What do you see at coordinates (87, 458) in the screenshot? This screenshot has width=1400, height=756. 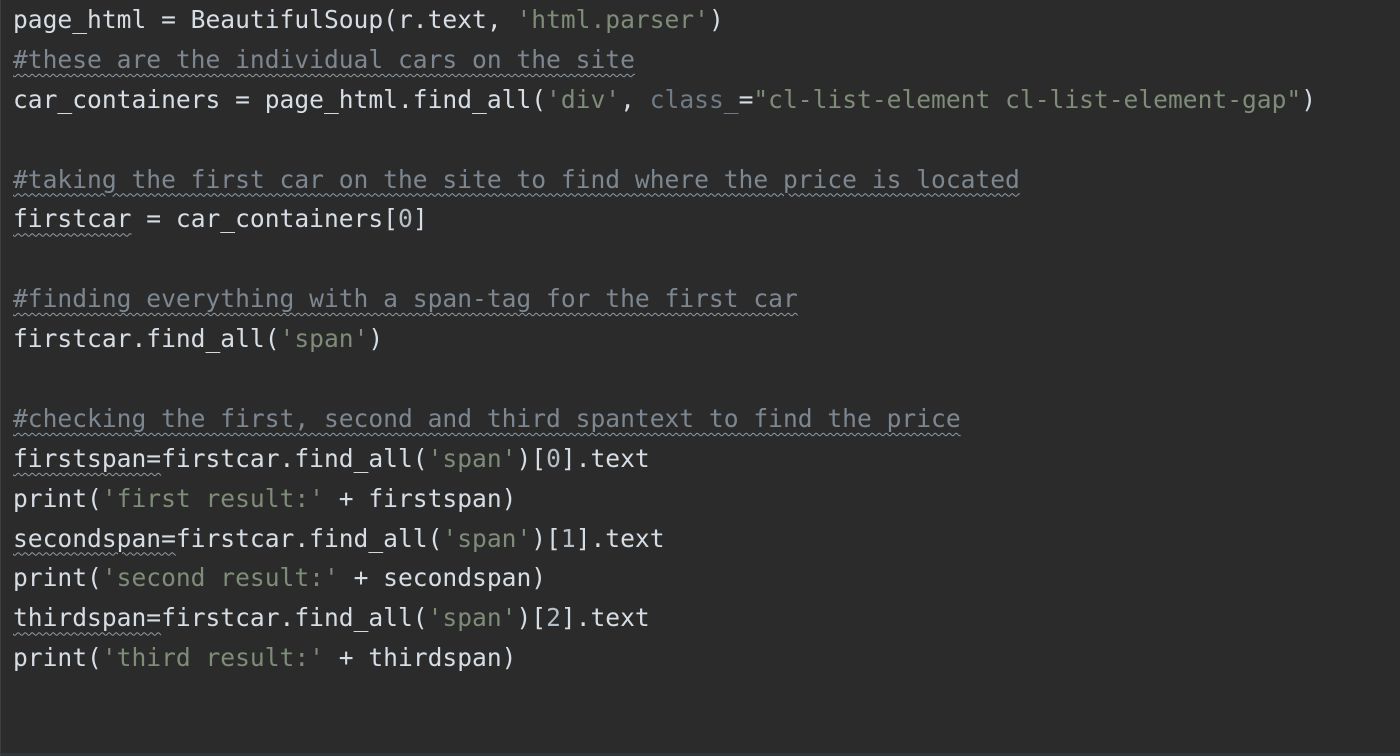 I see `code-token-code: firstspan=` at bounding box center [87, 458].